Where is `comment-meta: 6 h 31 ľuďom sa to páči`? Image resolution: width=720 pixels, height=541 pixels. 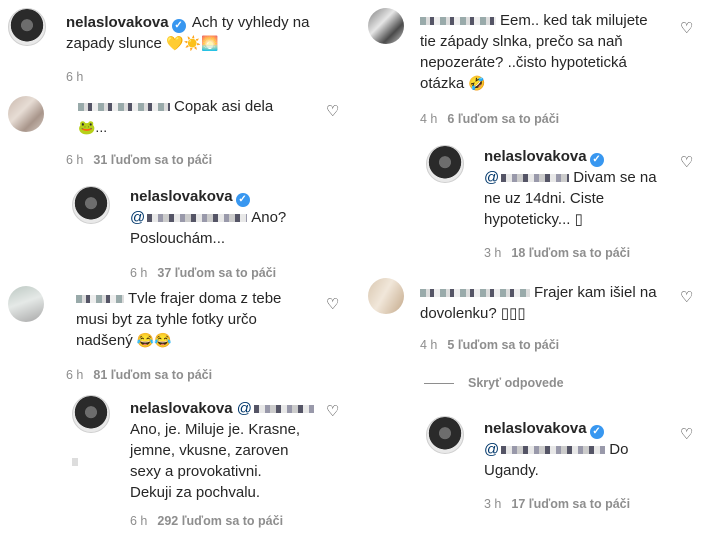 comment-meta: 6 h 31 ľuďom sa to páči is located at coordinates (139, 160).